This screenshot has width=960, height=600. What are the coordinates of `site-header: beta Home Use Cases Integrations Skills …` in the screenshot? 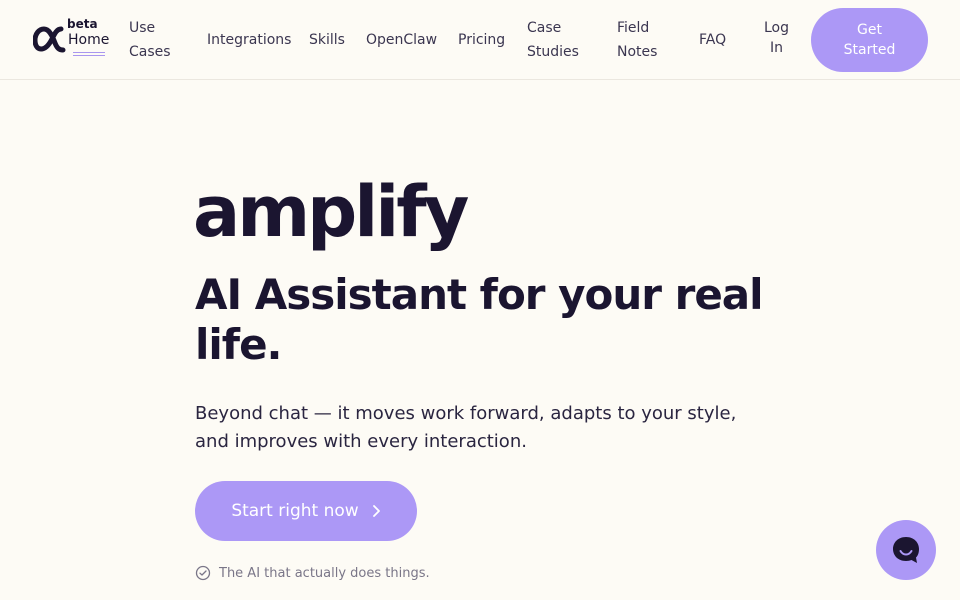 It's located at (480, 40).